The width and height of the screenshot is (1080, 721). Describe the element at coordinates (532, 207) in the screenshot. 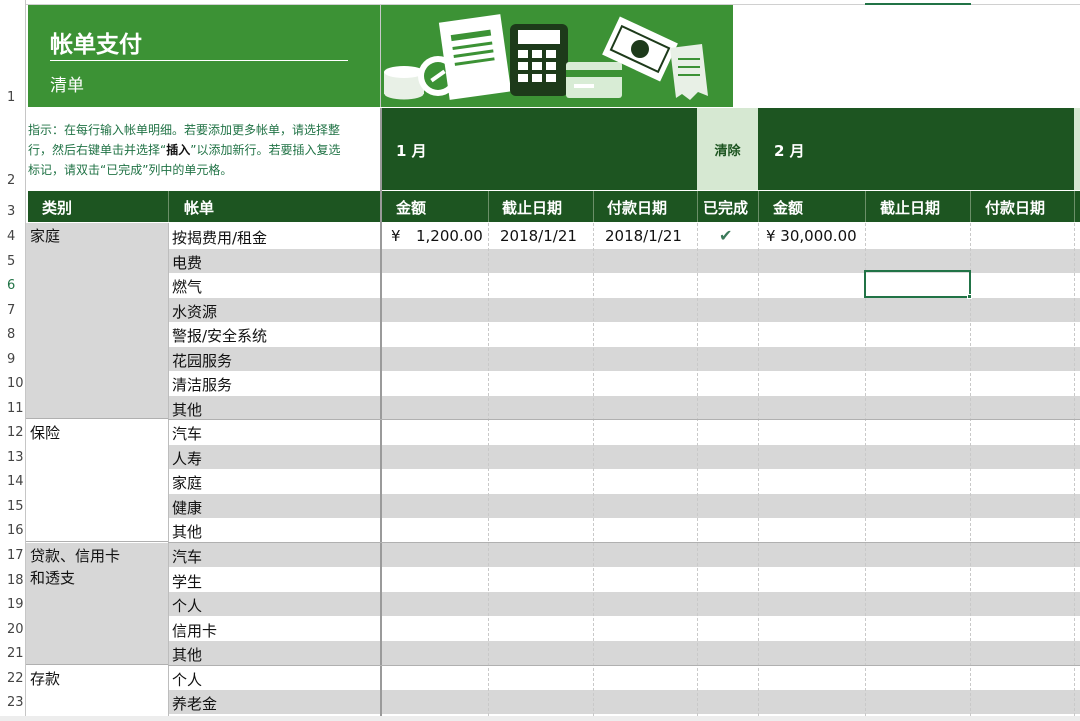

I see `header-due-date: 截止日期` at that location.